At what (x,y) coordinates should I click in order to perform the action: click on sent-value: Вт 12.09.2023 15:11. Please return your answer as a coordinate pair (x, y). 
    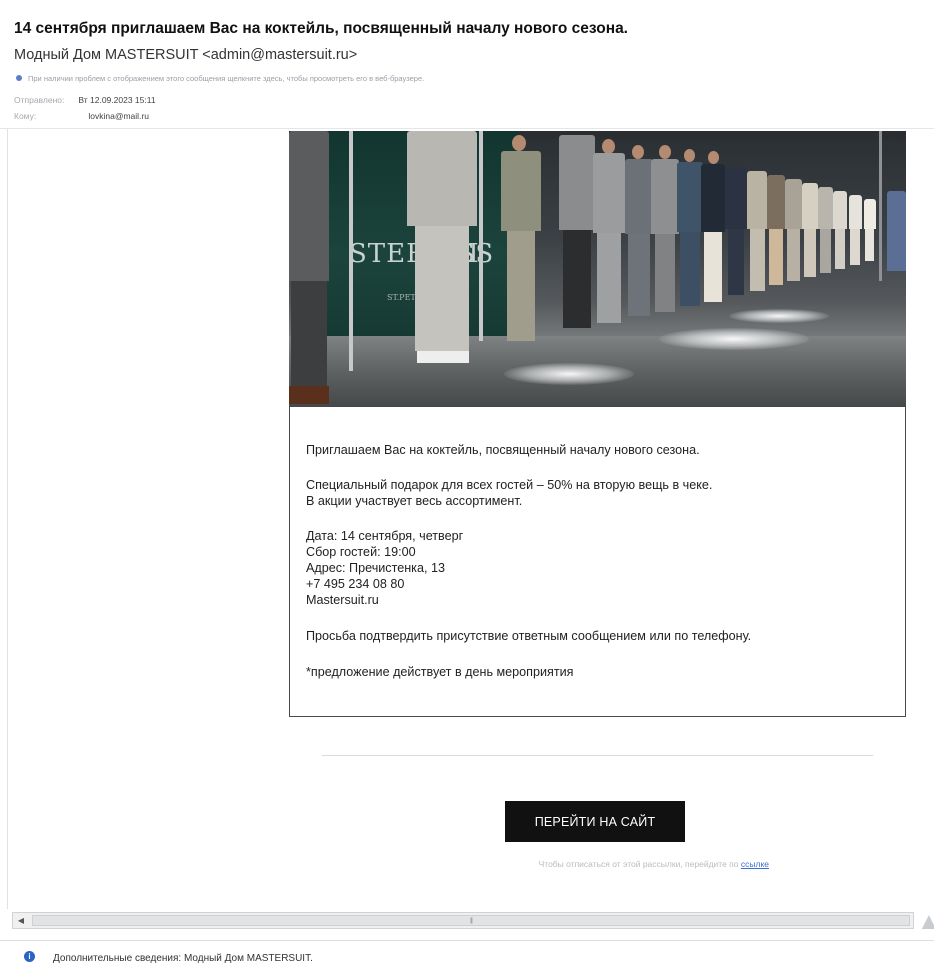
    Looking at the image, I should click on (117, 100).